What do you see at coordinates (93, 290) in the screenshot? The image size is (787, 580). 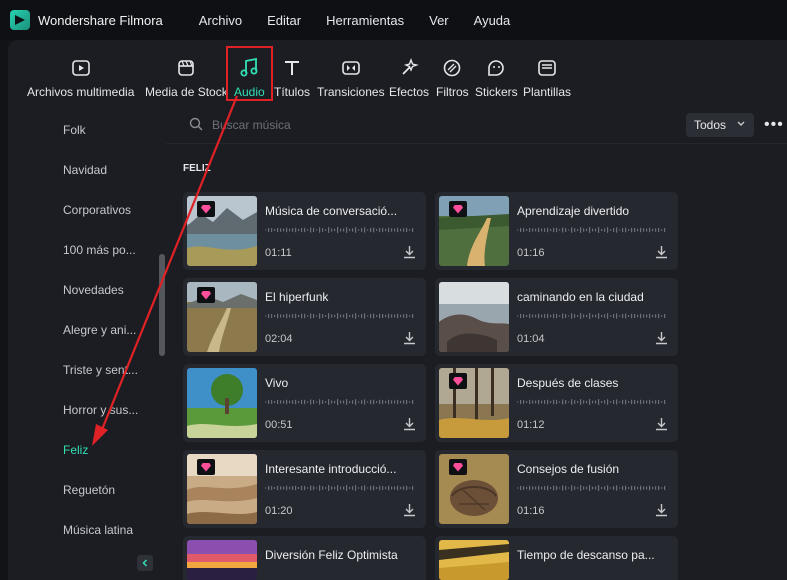 I see `sidebar-item-novedades: Novedades` at bounding box center [93, 290].